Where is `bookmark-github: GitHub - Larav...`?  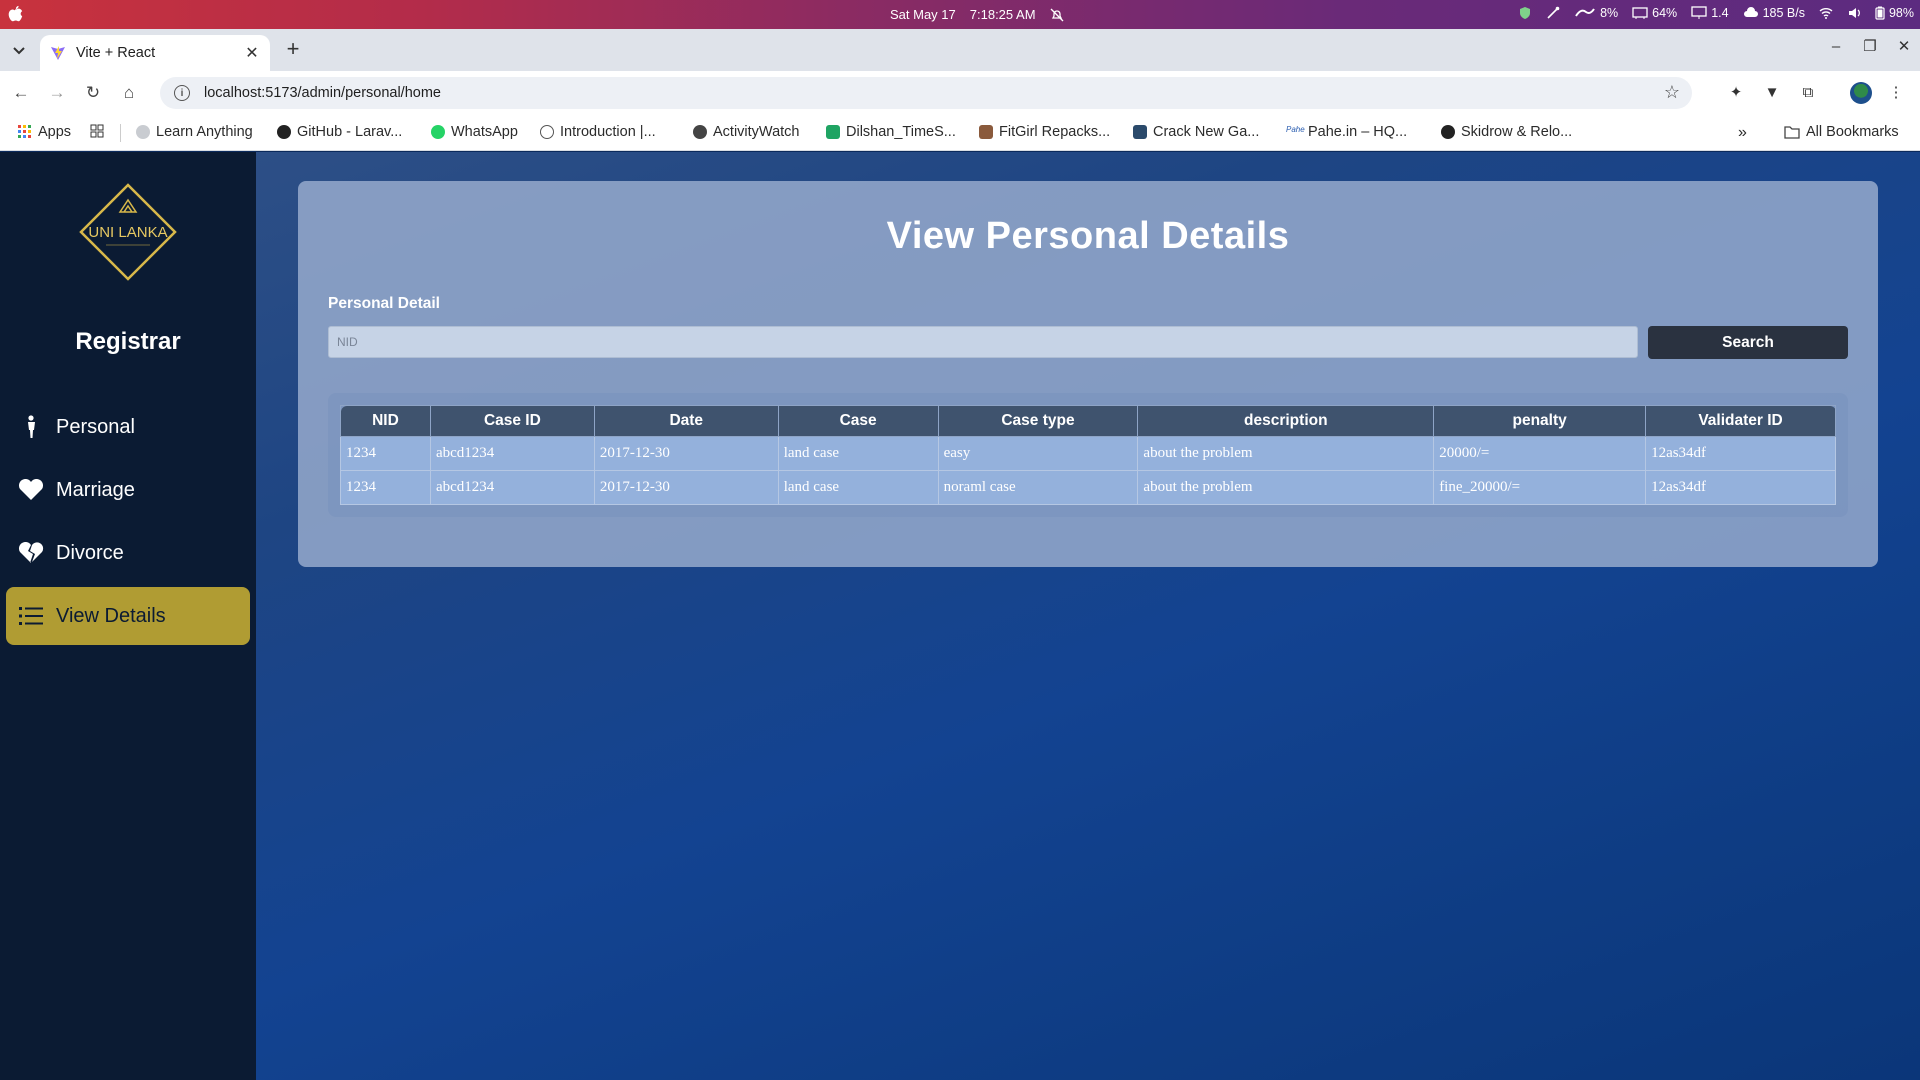 bookmark-github: GitHub - Larav... is located at coordinates (339, 132).